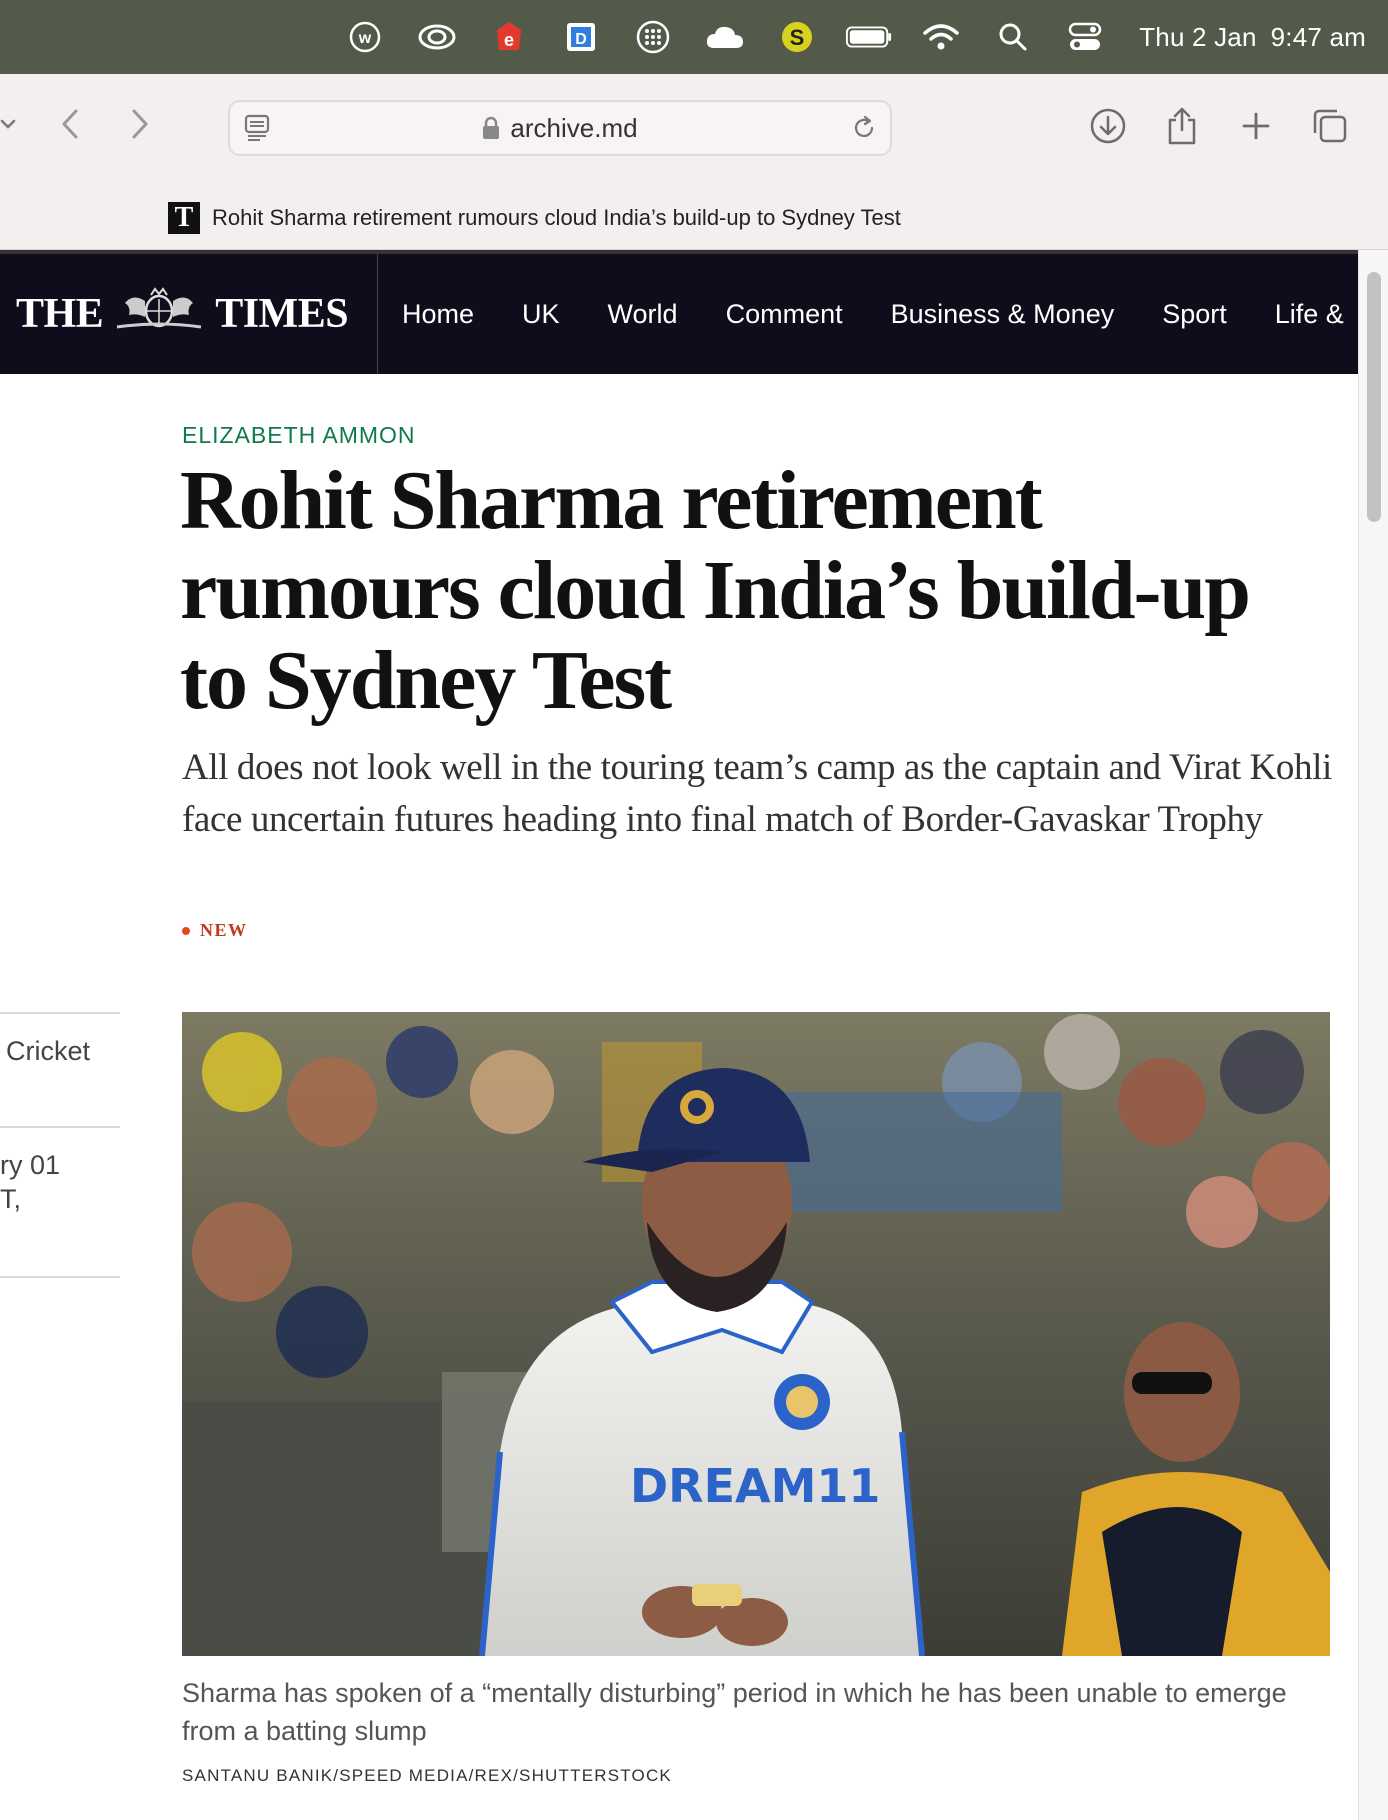 This screenshot has height=1820, width=1388. I want to click on nav-uk: UK, so click(541, 314).